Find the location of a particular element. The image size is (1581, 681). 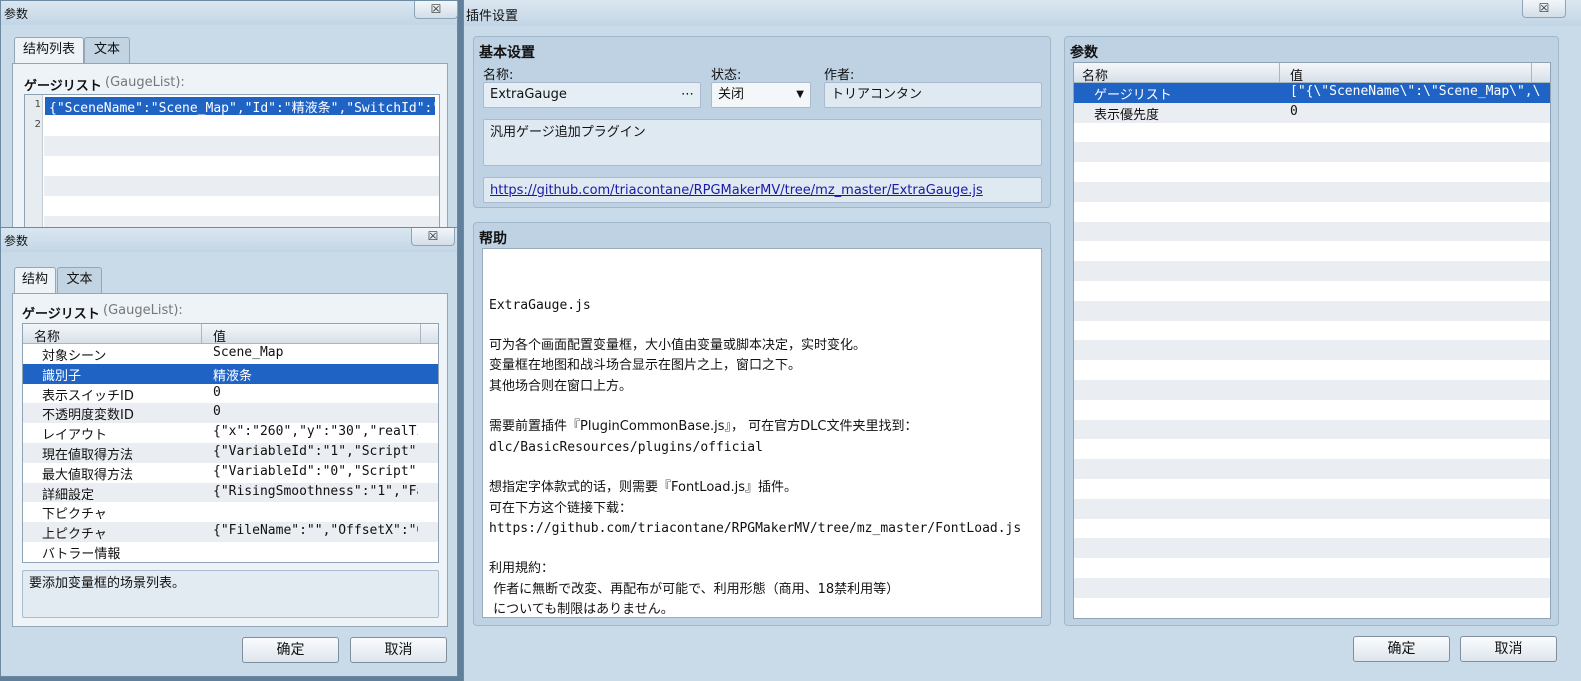

help-line: 作者に無断で改変、再配布が可能で、利用形態（商用、18禁利用等） is located at coordinates (694, 589).